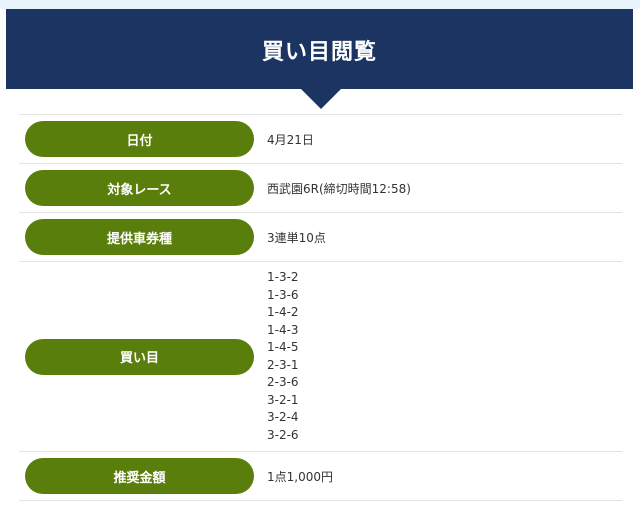 The image size is (640, 517). Describe the element at coordinates (283, 312) in the screenshot. I see `combo-item: 1-4-2` at that location.